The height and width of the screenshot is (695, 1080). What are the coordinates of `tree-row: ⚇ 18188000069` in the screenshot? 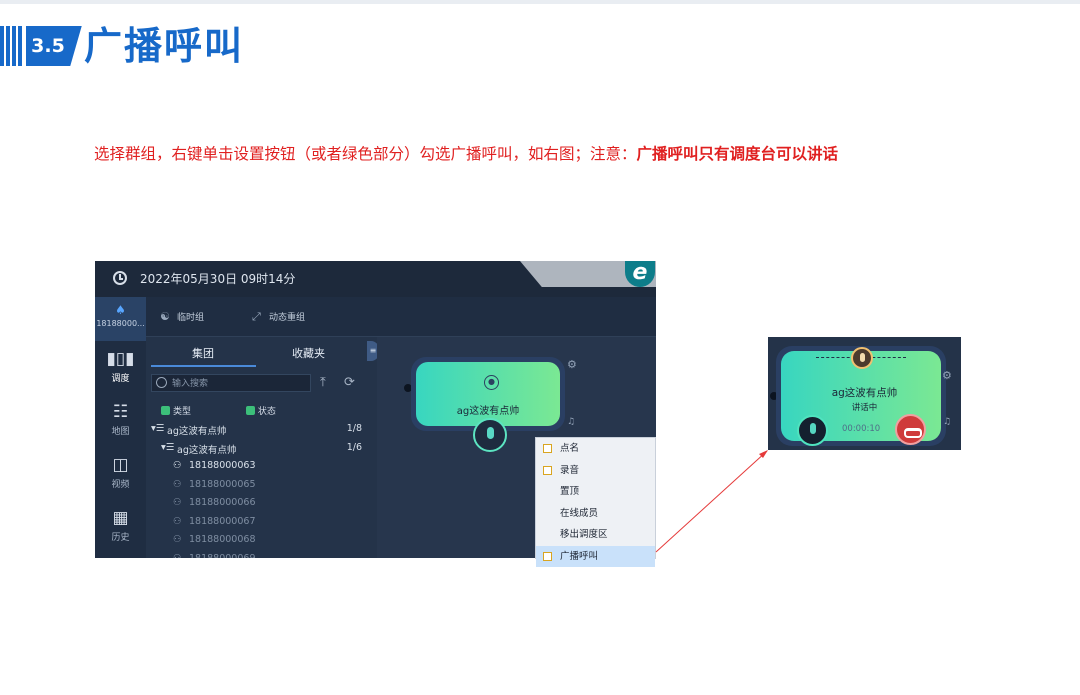 It's located at (259, 555).